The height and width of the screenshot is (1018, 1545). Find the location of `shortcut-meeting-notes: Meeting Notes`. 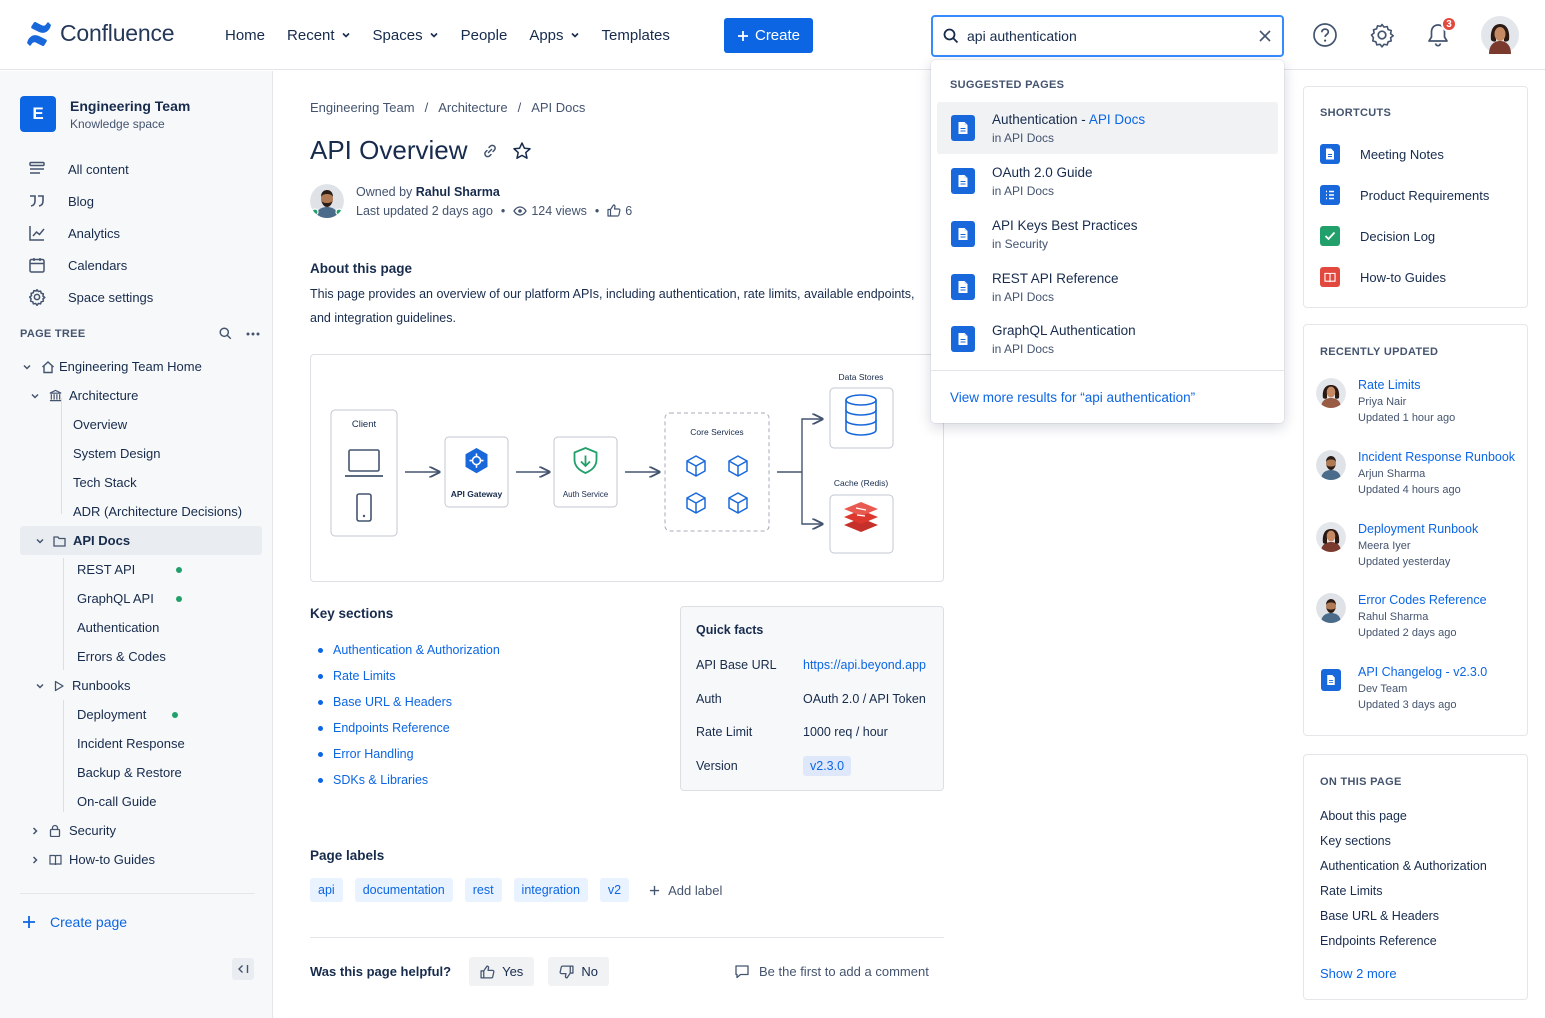

shortcut-meeting-notes: Meeting Notes is located at coordinates (1382, 154).